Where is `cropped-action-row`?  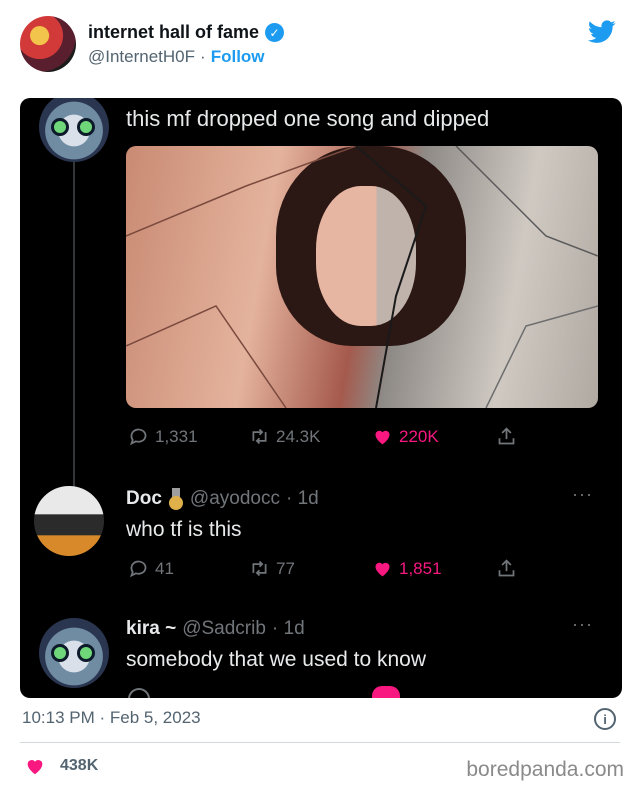 cropped-action-row is located at coordinates (338, 692).